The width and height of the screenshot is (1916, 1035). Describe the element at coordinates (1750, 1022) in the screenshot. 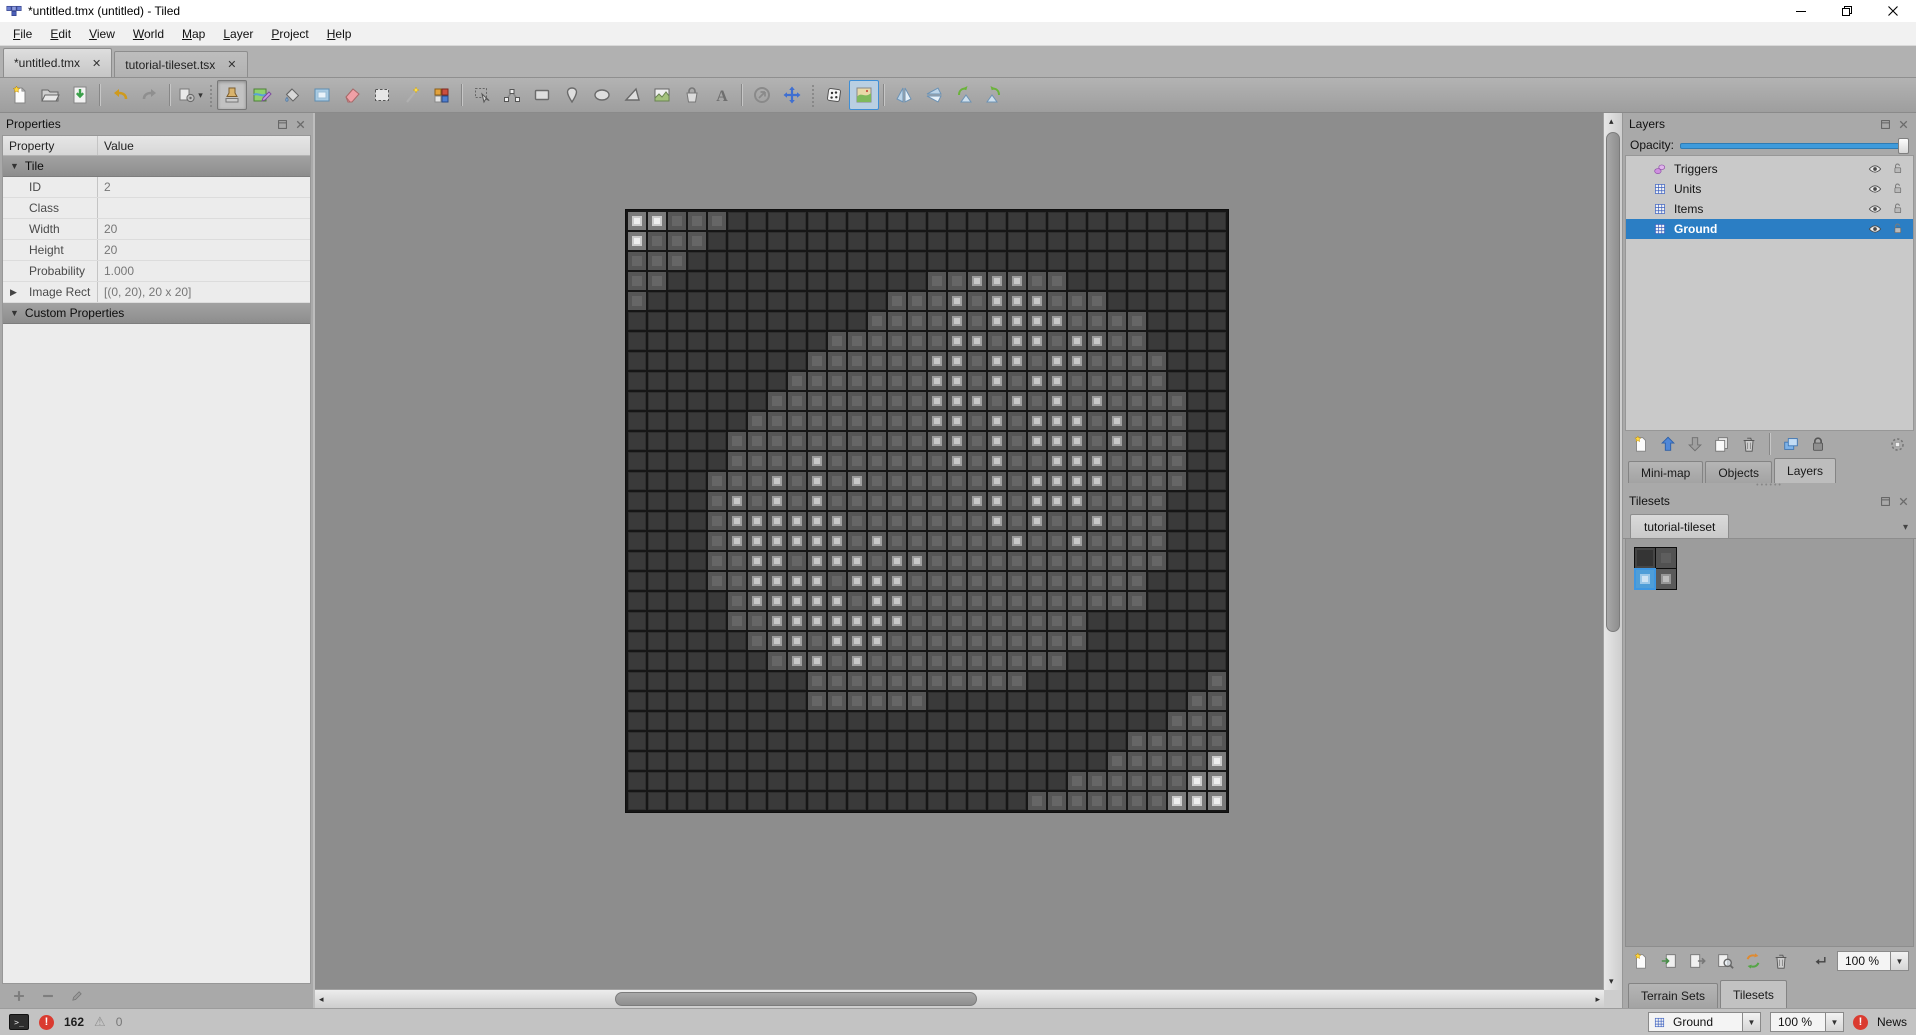

I see `chevron-down-icon: ▼` at that location.